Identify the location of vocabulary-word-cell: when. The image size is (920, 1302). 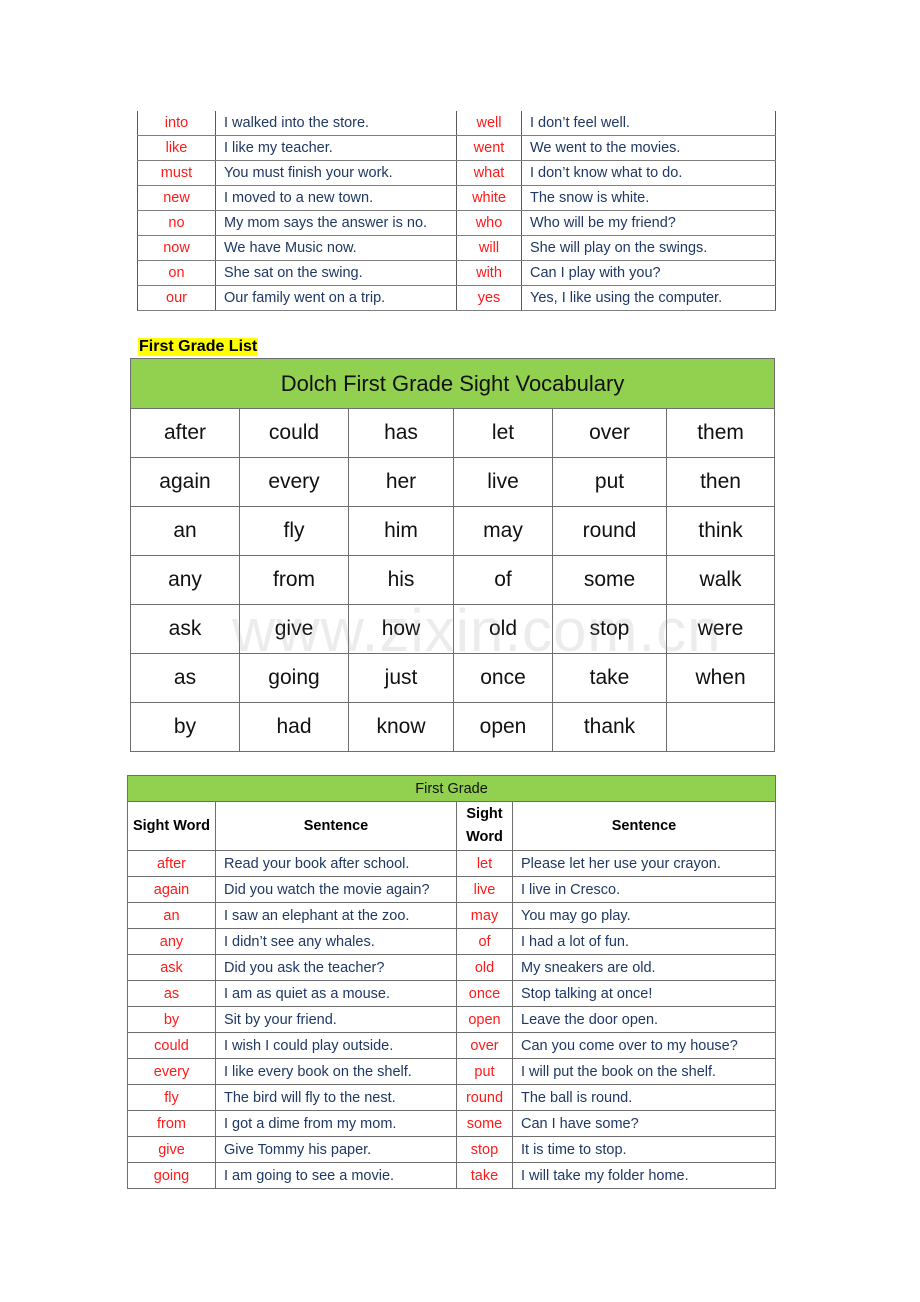
(720, 678).